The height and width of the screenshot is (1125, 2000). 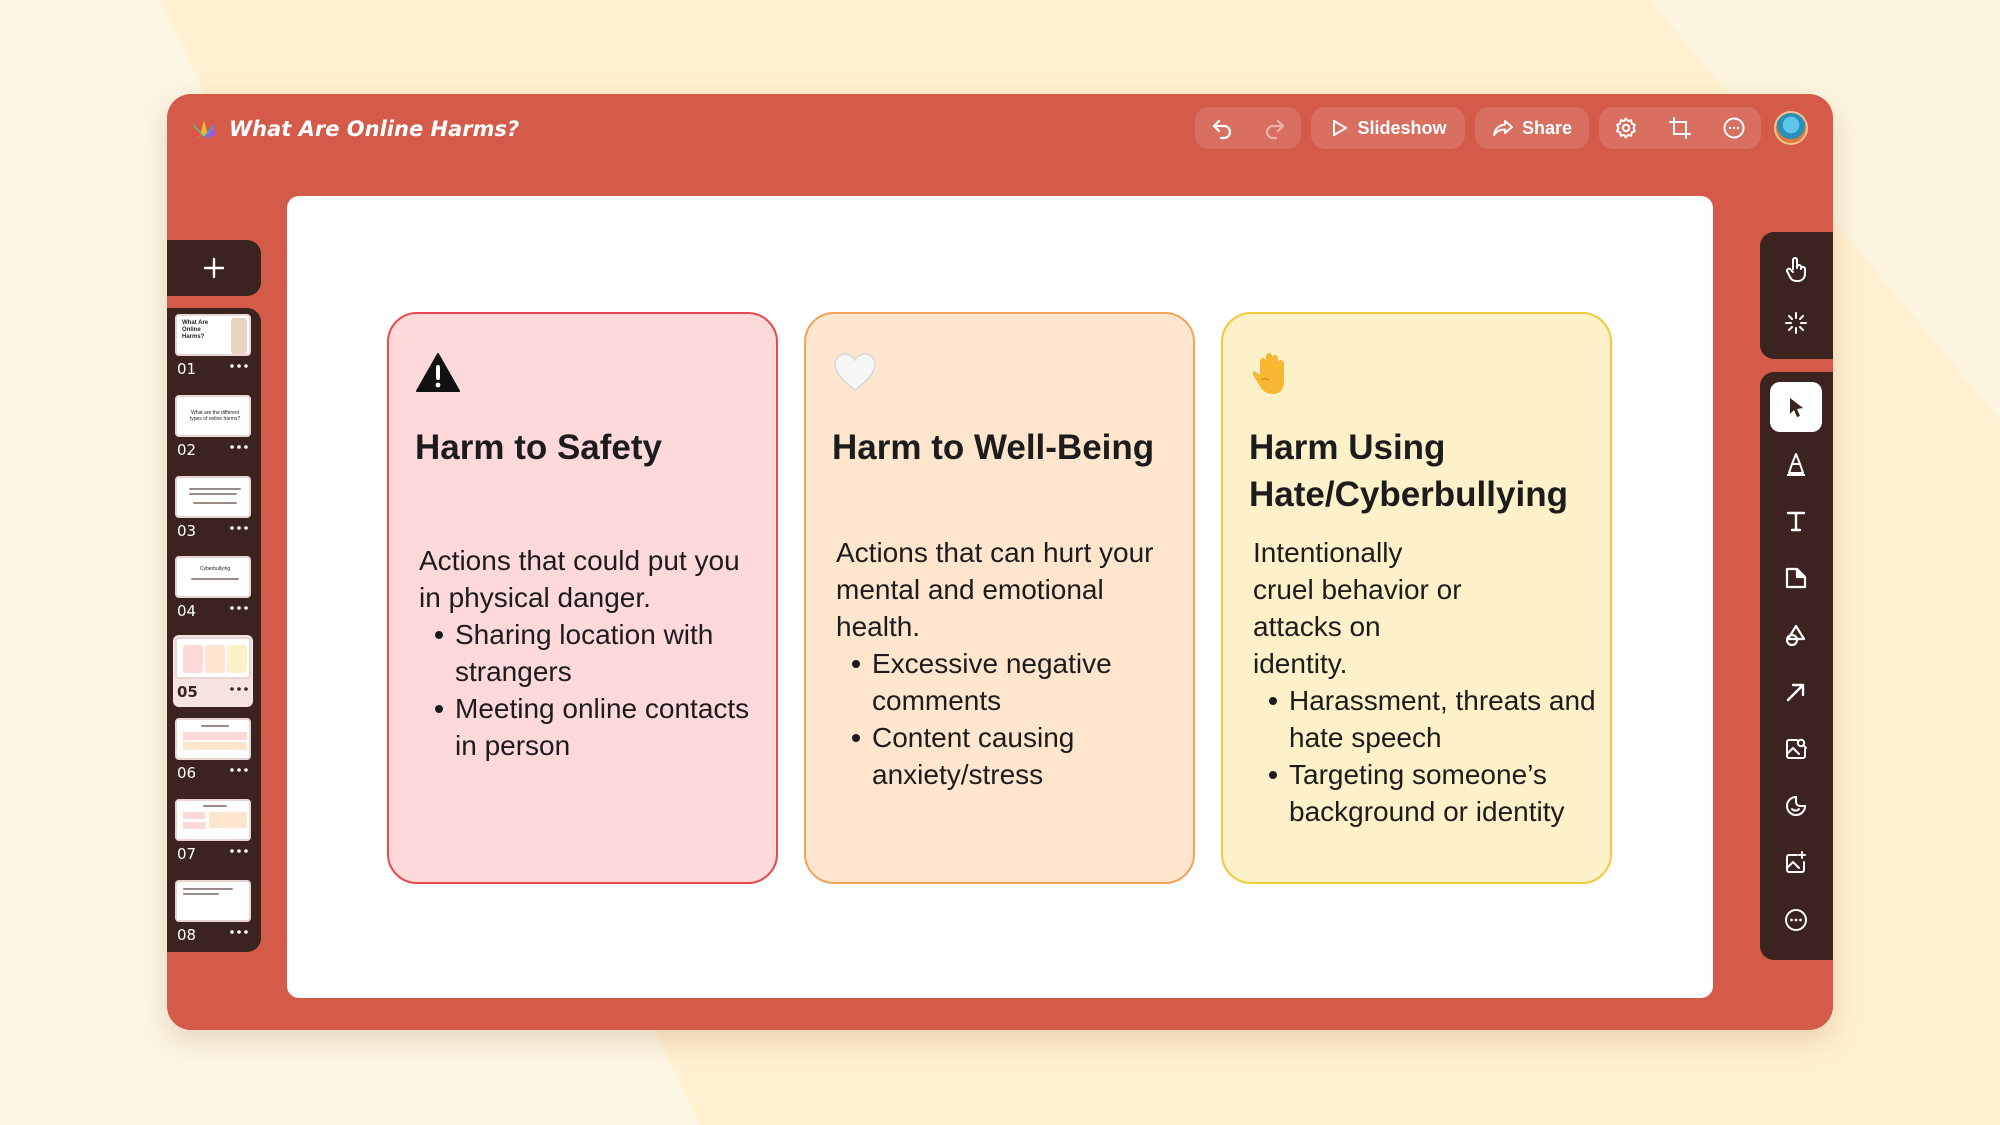 I want to click on share-button-content: Share, so click(x=1532, y=128).